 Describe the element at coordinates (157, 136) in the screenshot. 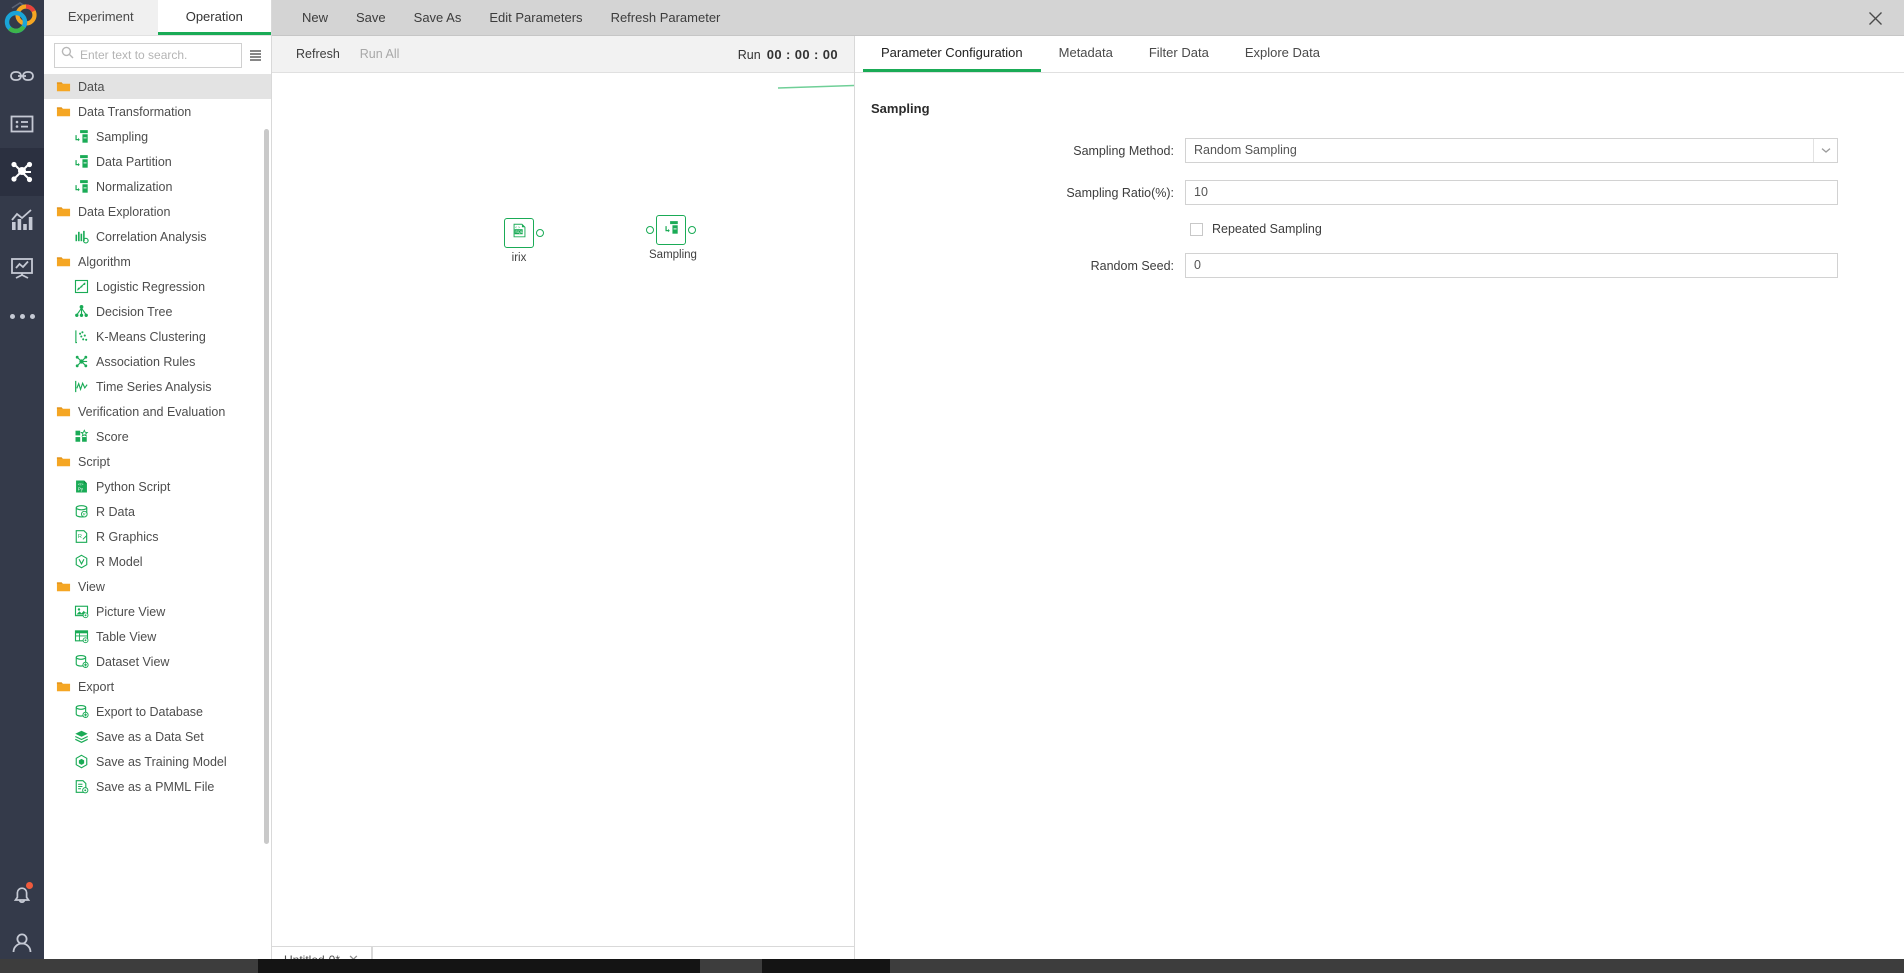

I see `tree-item-sampling: Sampling` at that location.